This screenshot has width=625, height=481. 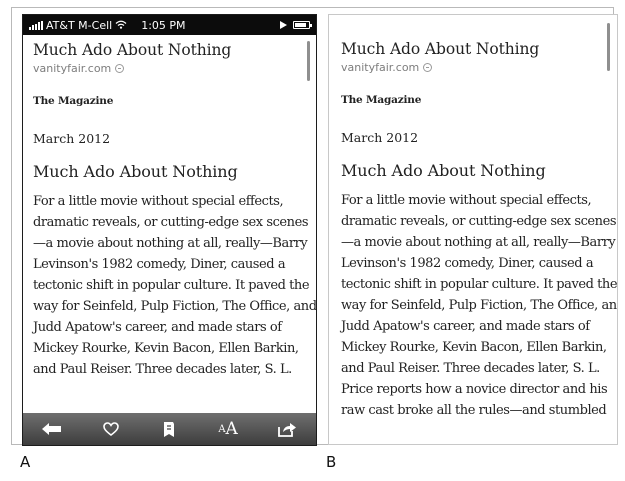 What do you see at coordinates (231, 429) in the screenshot?
I see `text-size-large-glyph: A` at bounding box center [231, 429].